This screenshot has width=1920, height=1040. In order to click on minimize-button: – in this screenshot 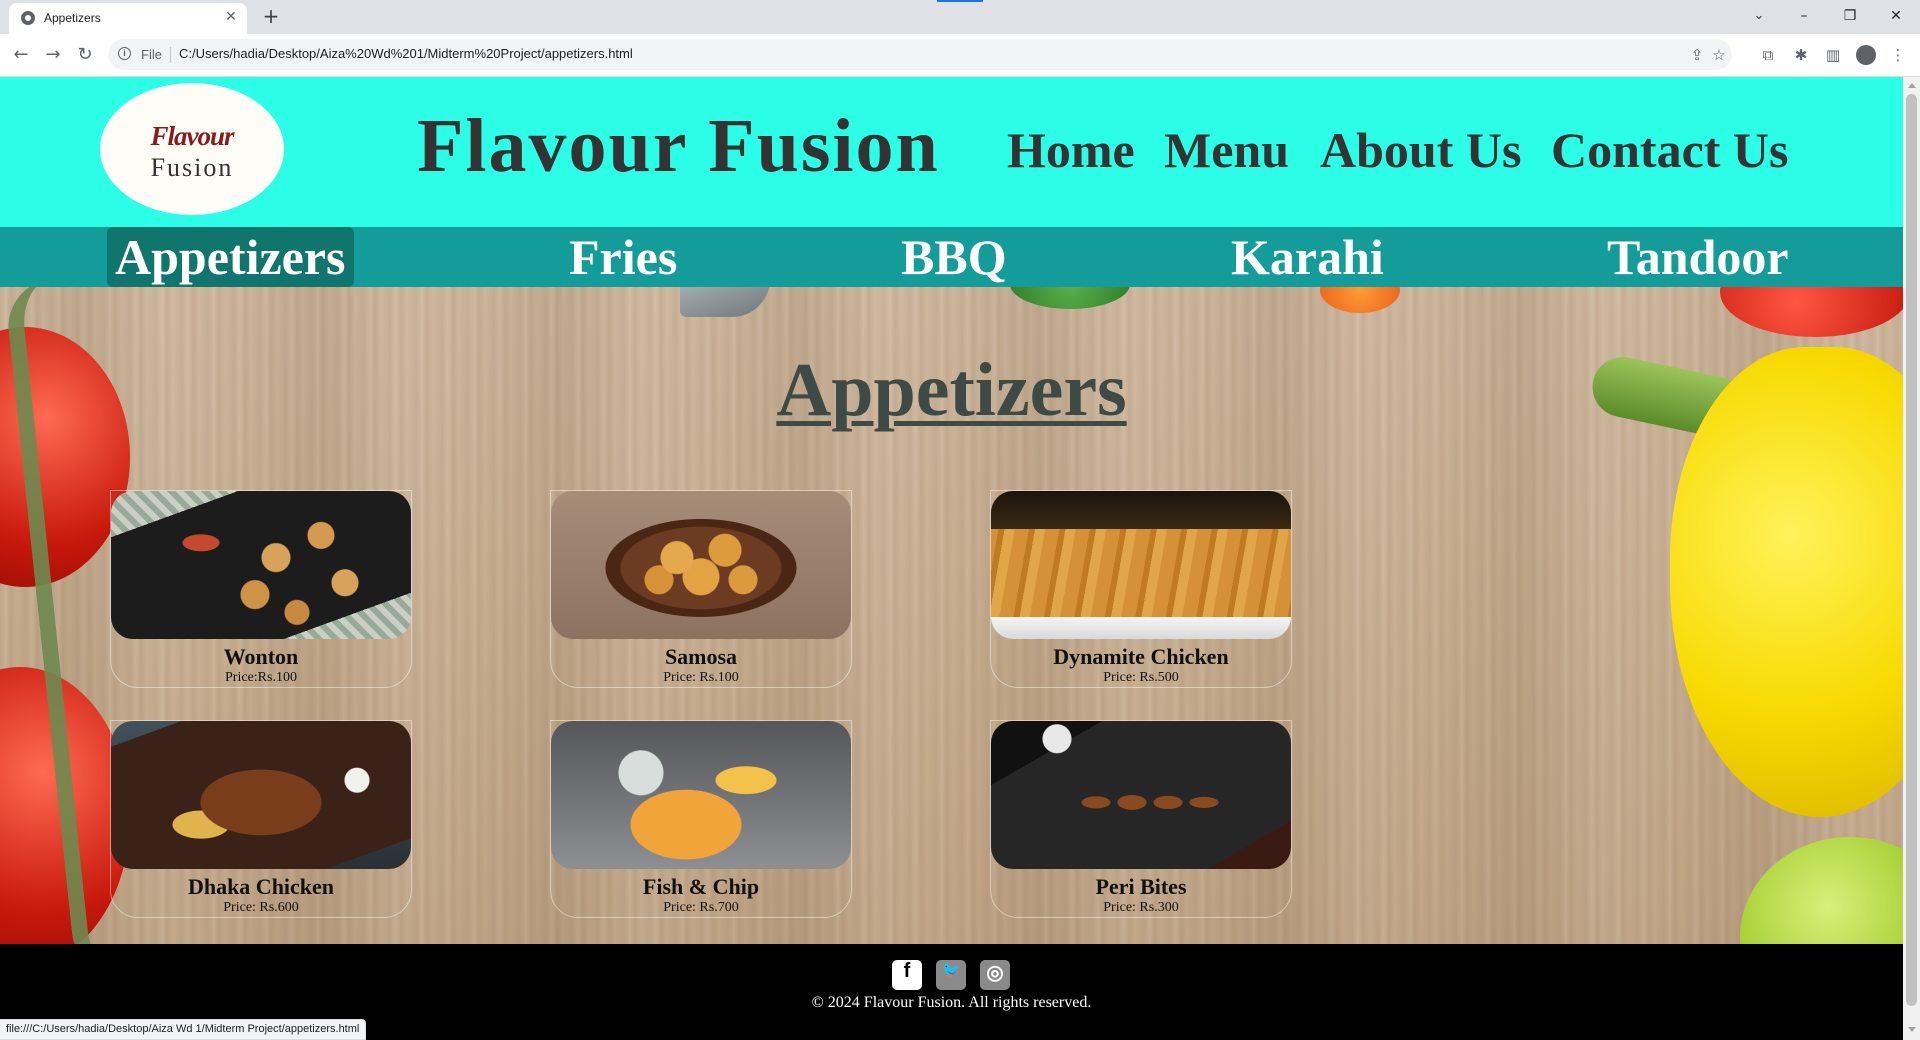, I will do `click(1804, 16)`.